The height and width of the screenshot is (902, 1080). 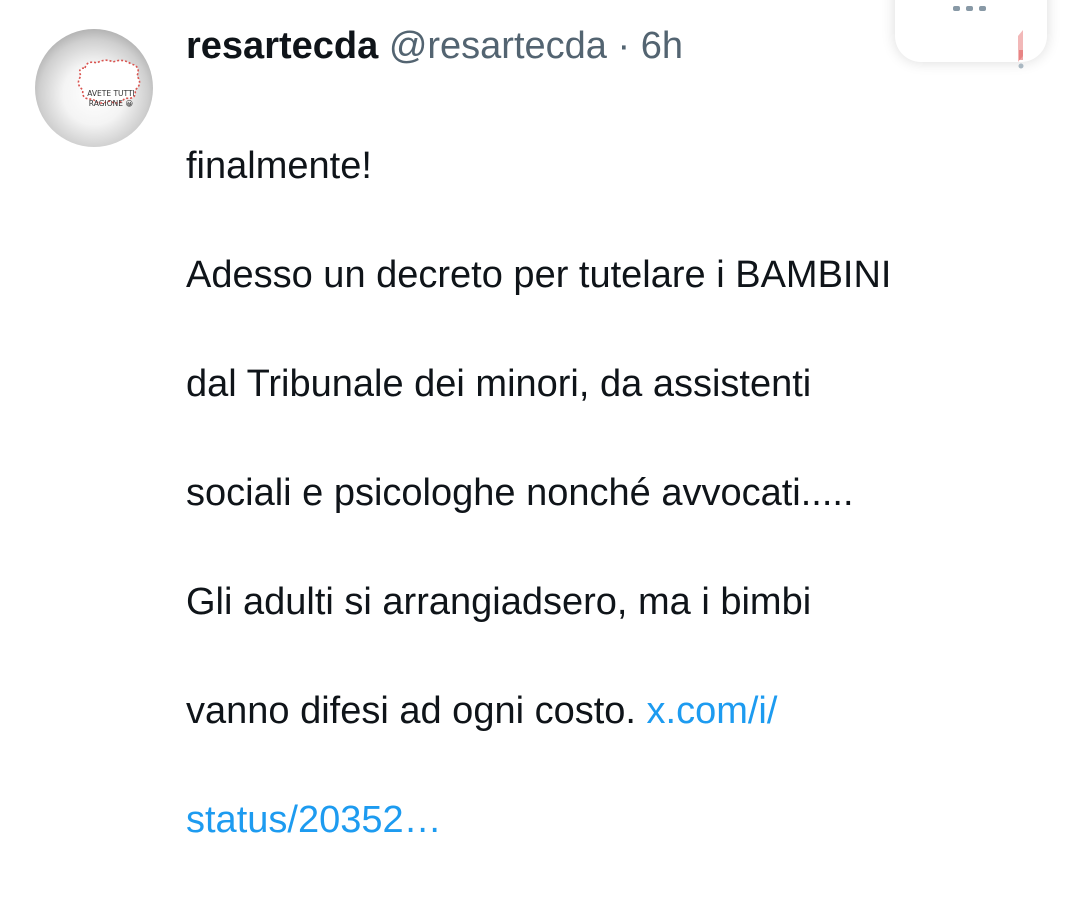 What do you see at coordinates (279, 165) in the screenshot?
I see `tweet-line: finalmente!` at bounding box center [279, 165].